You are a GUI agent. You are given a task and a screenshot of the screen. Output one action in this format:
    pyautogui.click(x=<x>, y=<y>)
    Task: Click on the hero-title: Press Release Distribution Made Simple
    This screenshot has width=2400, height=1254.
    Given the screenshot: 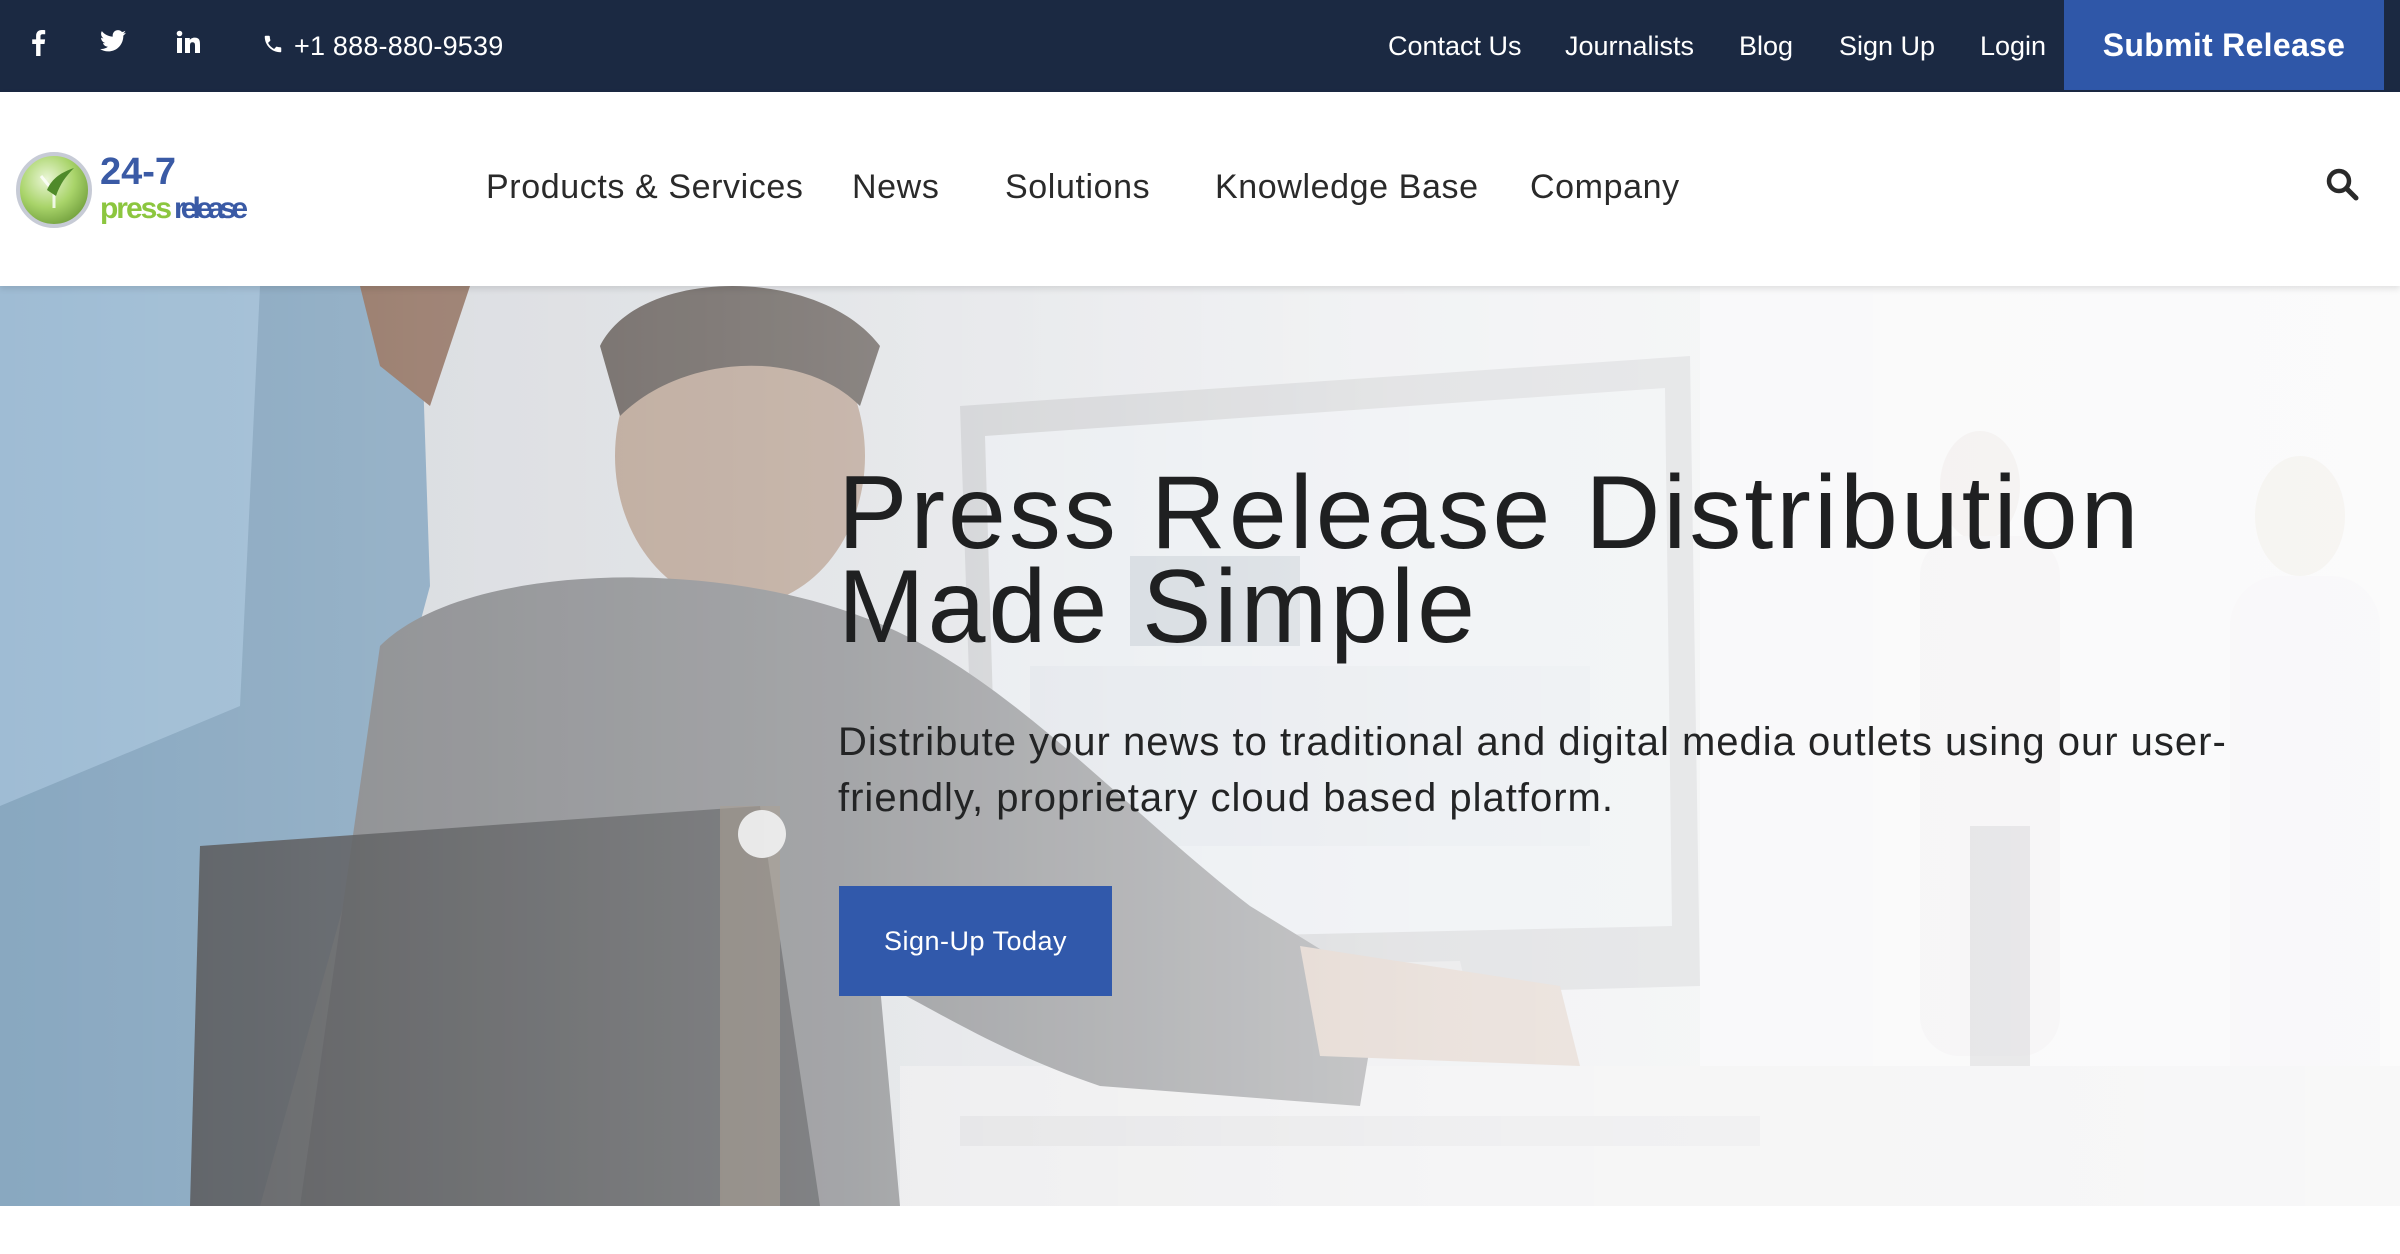 What is the action you would take?
    pyautogui.click(x=1490, y=560)
    